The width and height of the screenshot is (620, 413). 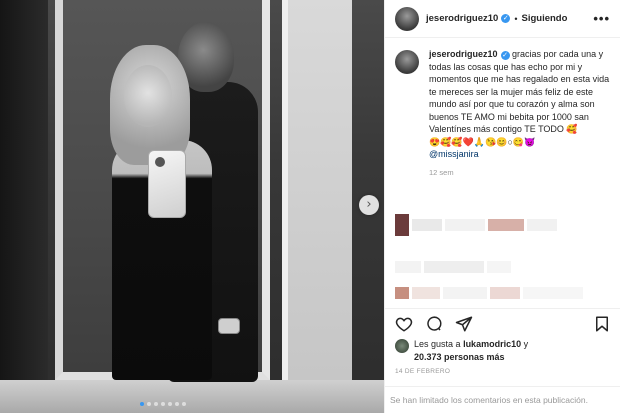 What do you see at coordinates (407, 62) in the screenshot?
I see `caption-avatar` at bounding box center [407, 62].